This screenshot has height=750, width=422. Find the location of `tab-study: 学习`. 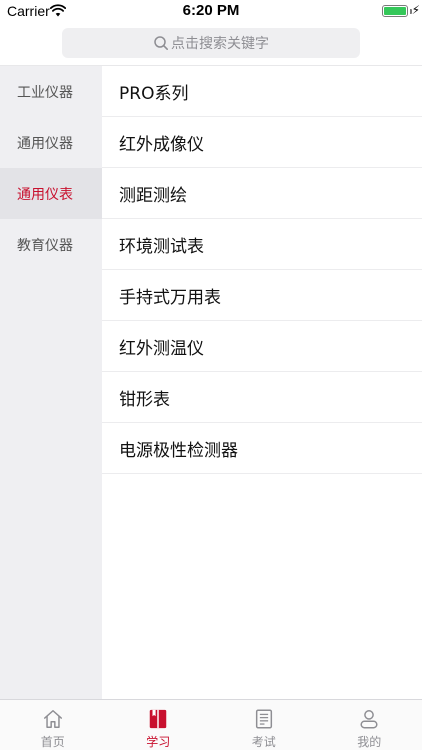

tab-study: 学习 is located at coordinates (159, 725).